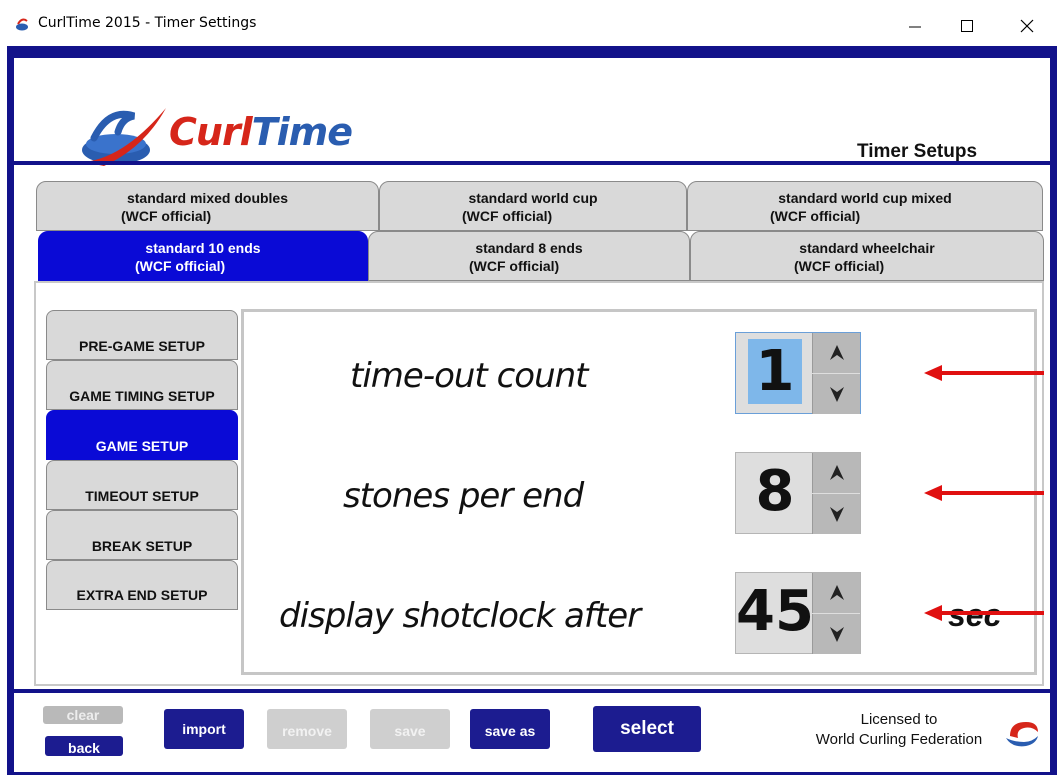  Describe the element at coordinates (775, 491) in the screenshot. I see `stones-per-end-value: 8` at that location.